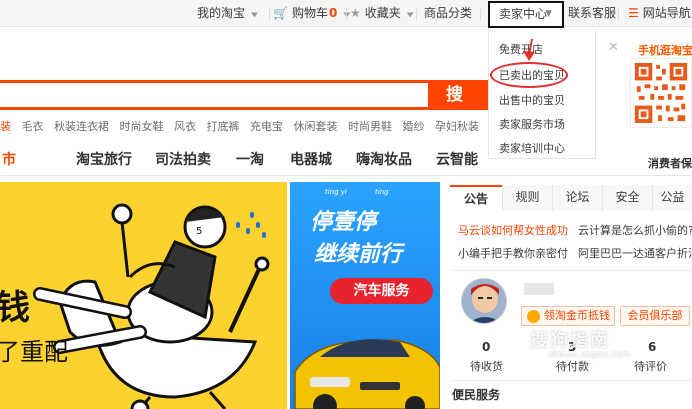 This screenshot has width=692, height=409. What do you see at coordinates (570, 340) in the screenshot?
I see `watermark-text: 搜狗指南` at bounding box center [570, 340].